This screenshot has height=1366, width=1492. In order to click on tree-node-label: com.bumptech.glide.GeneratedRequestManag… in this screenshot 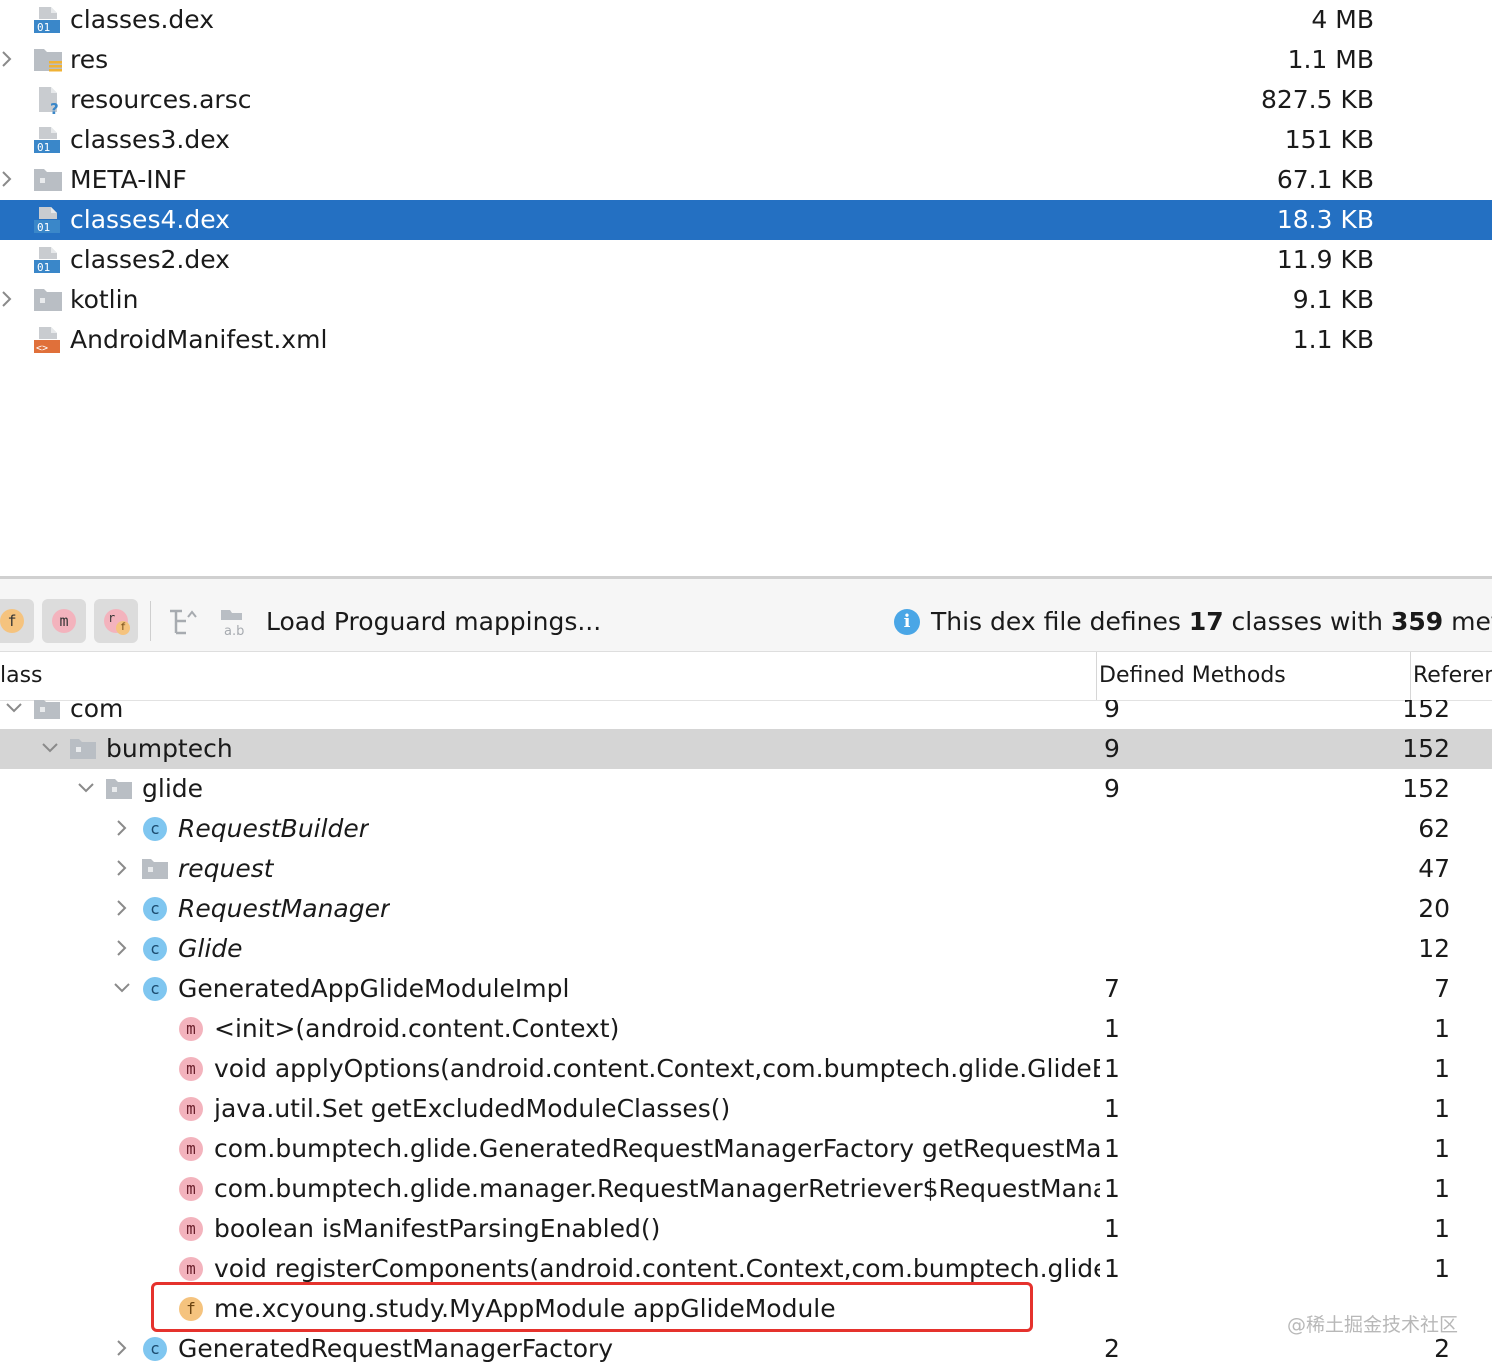, I will do `click(657, 1148)`.